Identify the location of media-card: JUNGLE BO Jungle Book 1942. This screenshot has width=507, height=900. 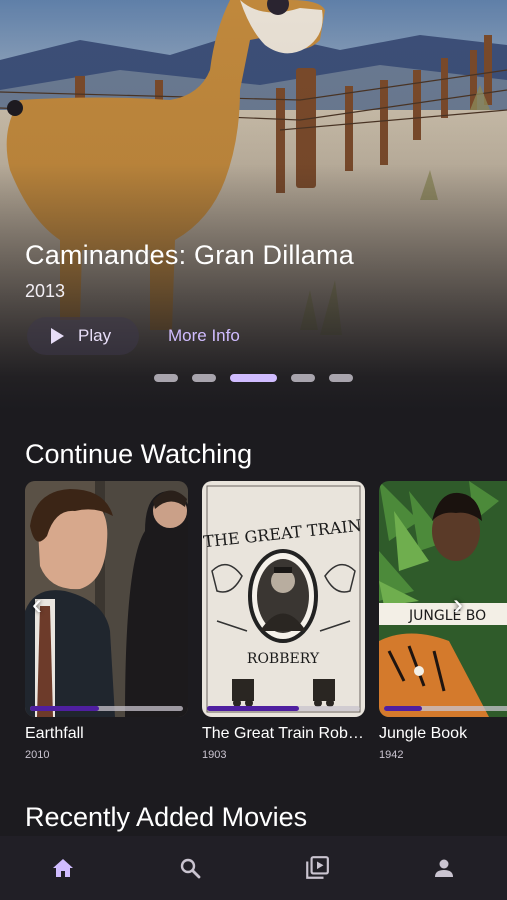
(443, 621).